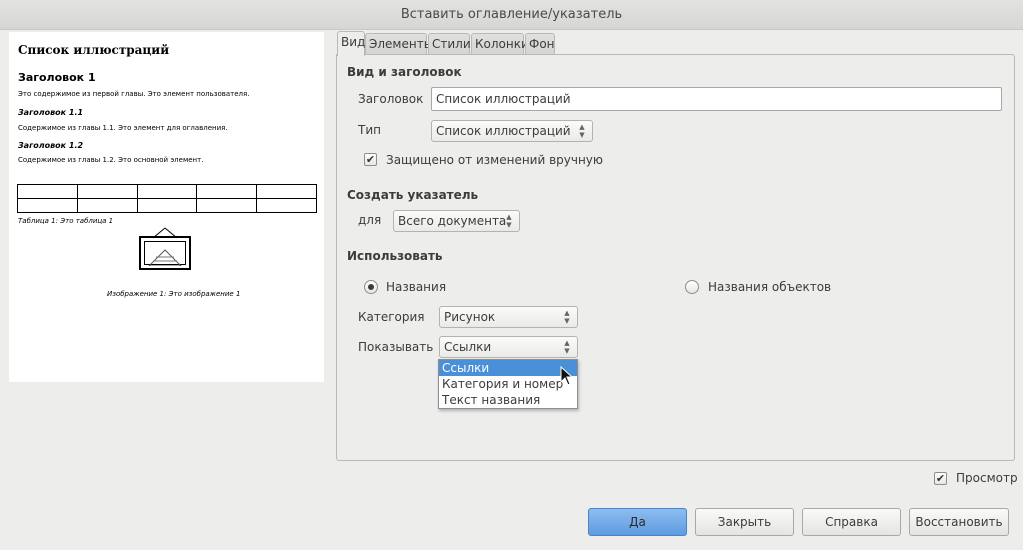  Describe the element at coordinates (399, 44) in the screenshot. I see `tab-entries: Элементы` at that location.